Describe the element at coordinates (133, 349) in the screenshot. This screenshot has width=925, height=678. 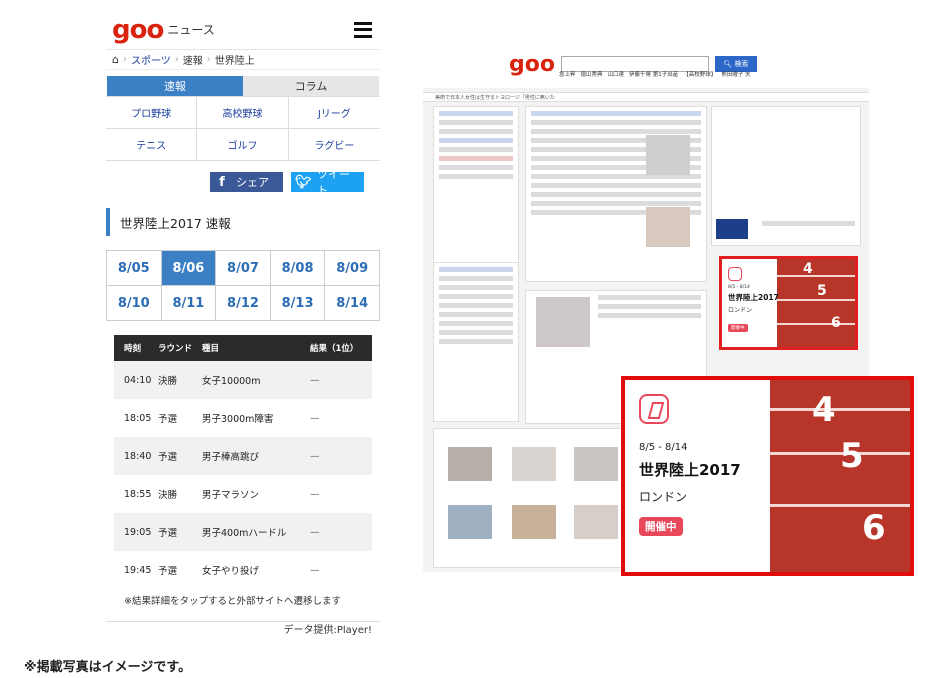
I see `header-time: 時刻` at that location.